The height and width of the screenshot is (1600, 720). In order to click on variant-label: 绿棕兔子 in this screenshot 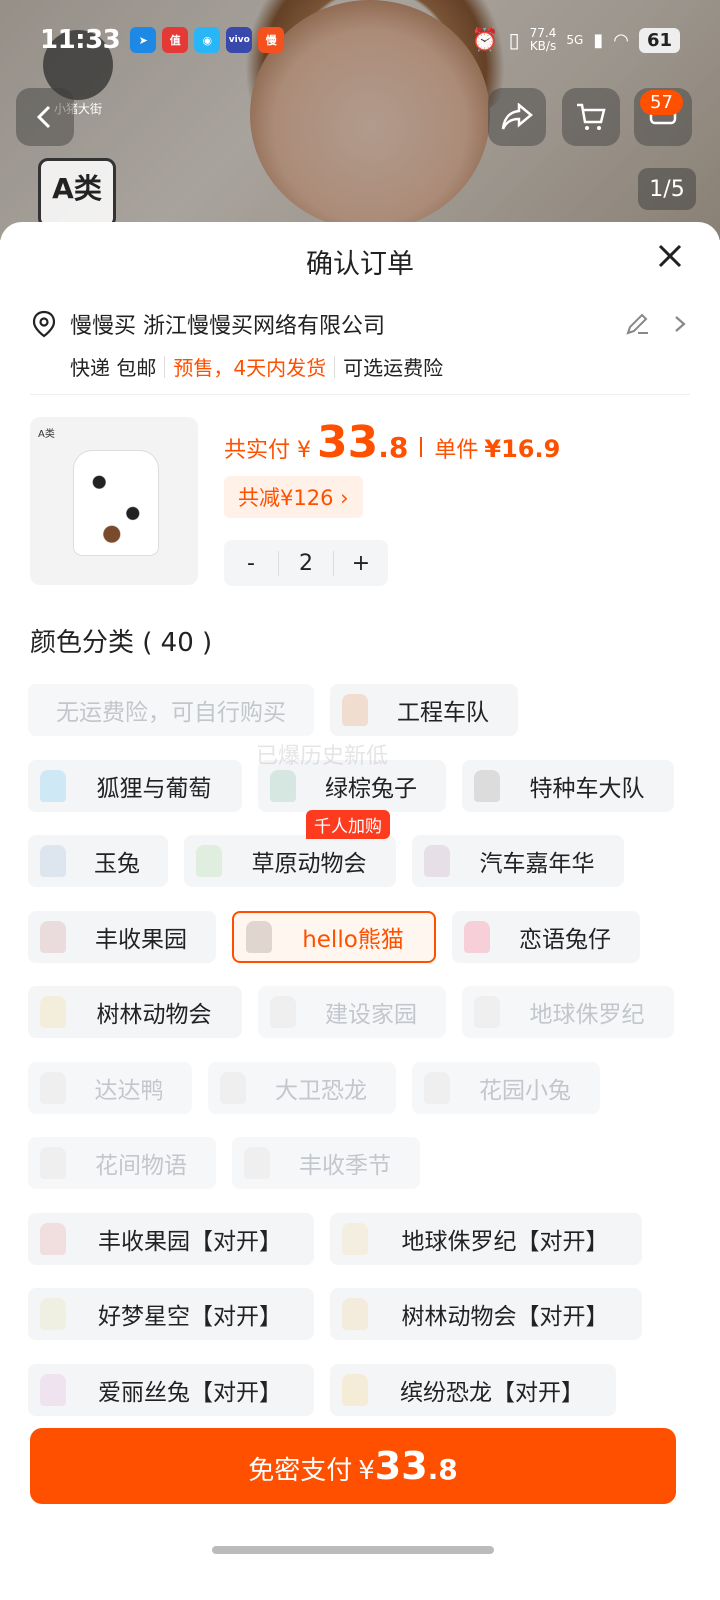, I will do `click(371, 789)`.